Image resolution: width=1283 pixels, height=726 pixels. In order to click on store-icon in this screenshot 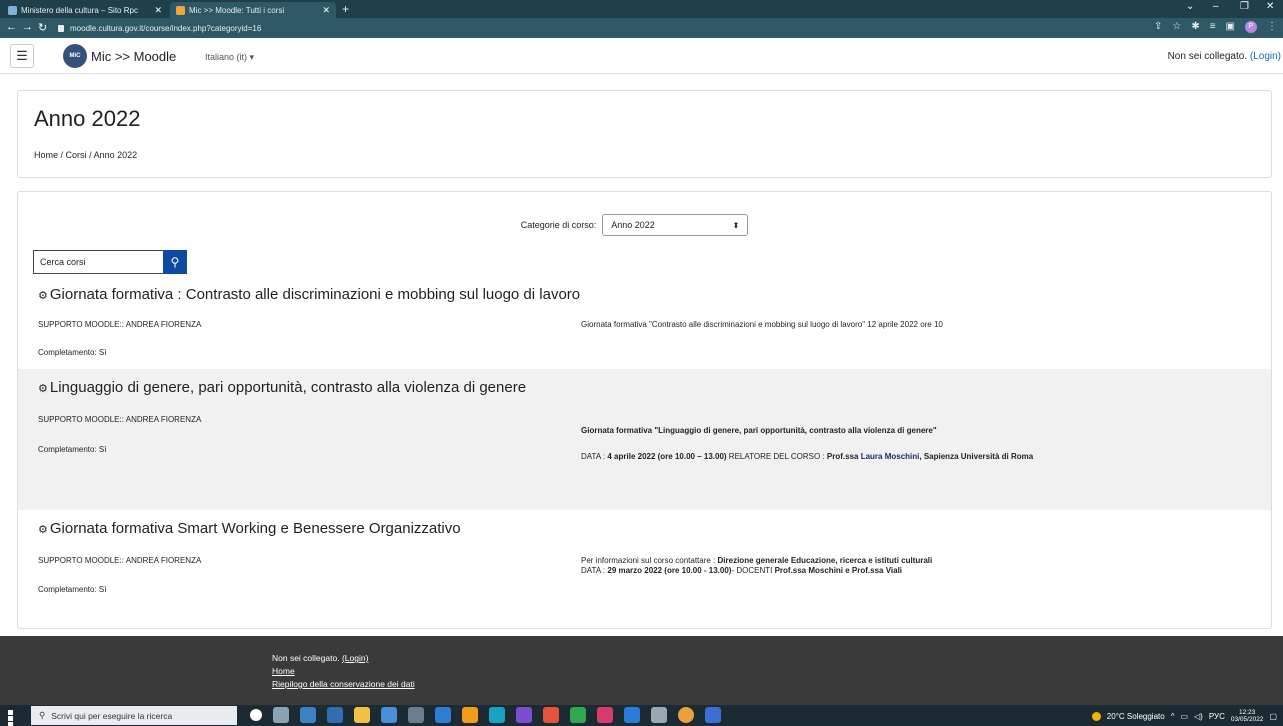, I will do `click(335, 715)`.